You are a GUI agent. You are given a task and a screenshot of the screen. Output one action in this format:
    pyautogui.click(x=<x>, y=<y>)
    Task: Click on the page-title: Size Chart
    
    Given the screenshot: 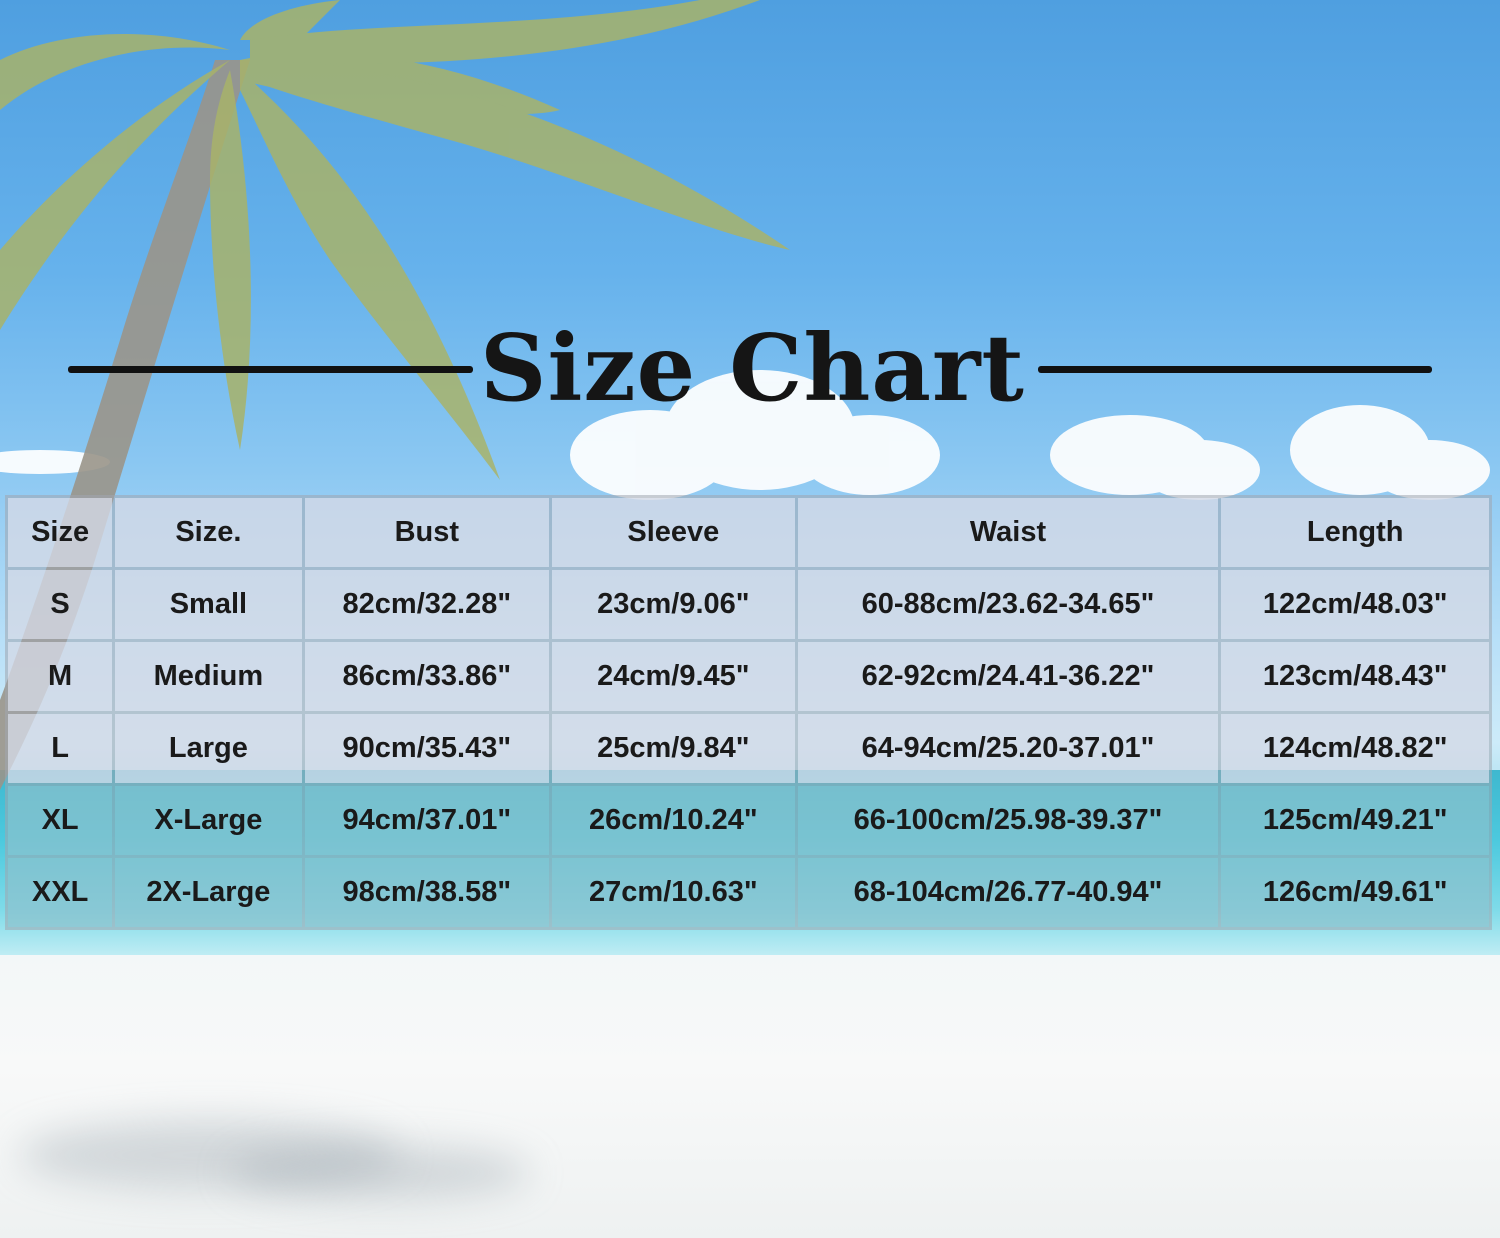 What is the action you would take?
    pyautogui.click(x=752, y=368)
    